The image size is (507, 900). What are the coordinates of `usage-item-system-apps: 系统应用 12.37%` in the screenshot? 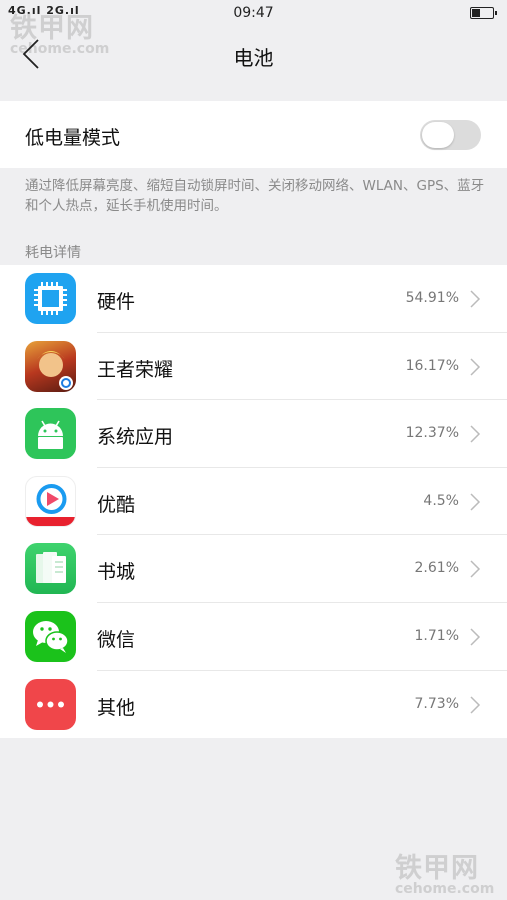 It's located at (253, 434).